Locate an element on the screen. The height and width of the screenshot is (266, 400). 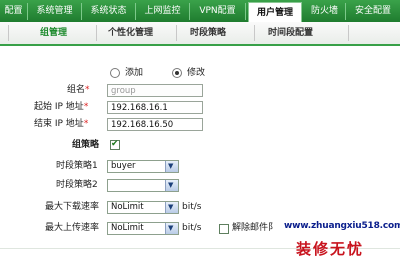
nav-tab-security-config: 安全配置 is located at coordinates (373, 11).